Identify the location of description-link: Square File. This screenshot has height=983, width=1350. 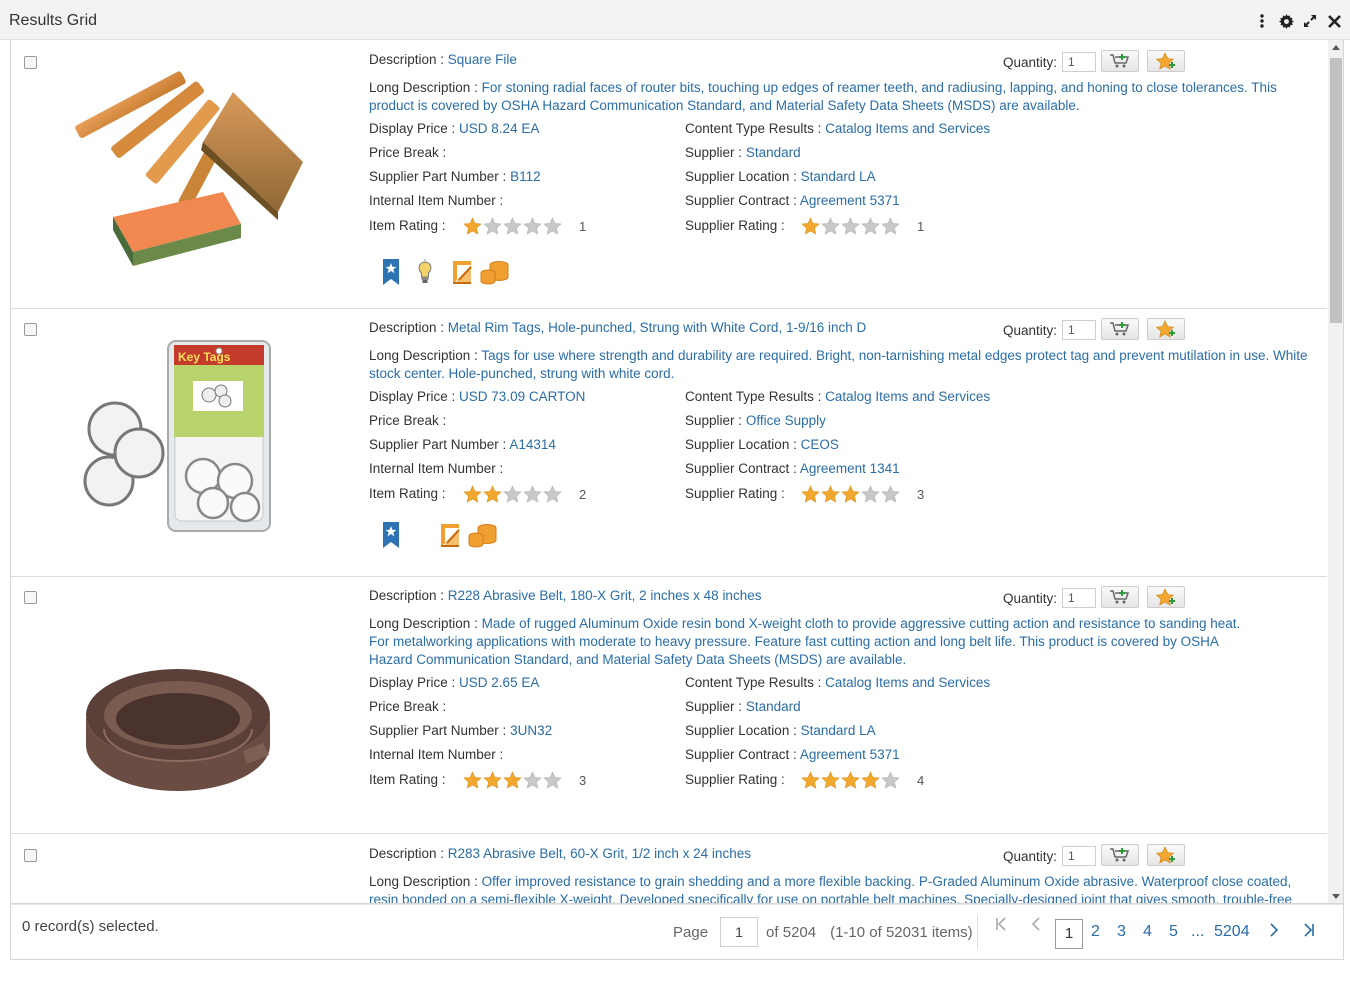
(482, 59).